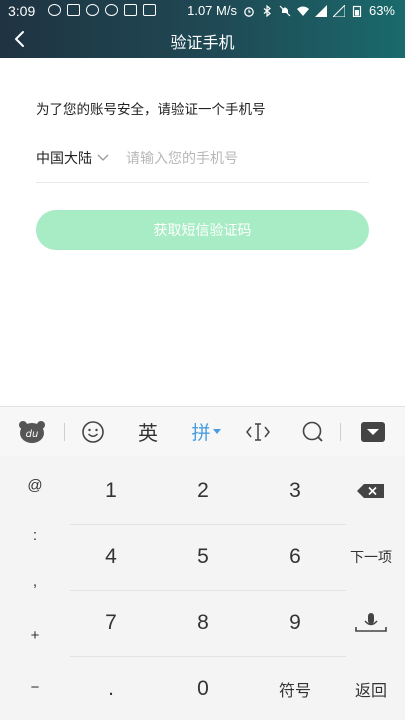 This screenshot has height=722, width=405. Describe the element at coordinates (370, 689) in the screenshot. I see `return-key: 返回` at that location.